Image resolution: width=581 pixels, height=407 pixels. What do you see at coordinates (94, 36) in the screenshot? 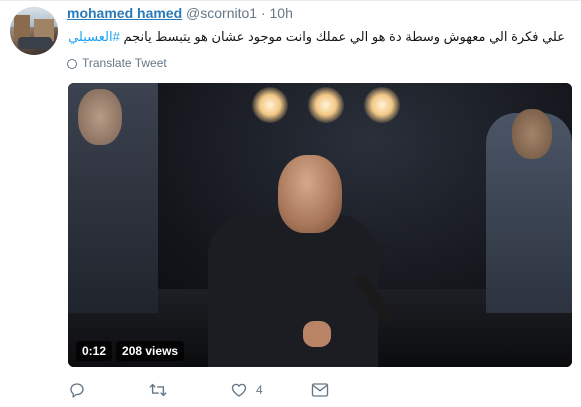
I see `hashtag-link: #العسيلي` at bounding box center [94, 36].